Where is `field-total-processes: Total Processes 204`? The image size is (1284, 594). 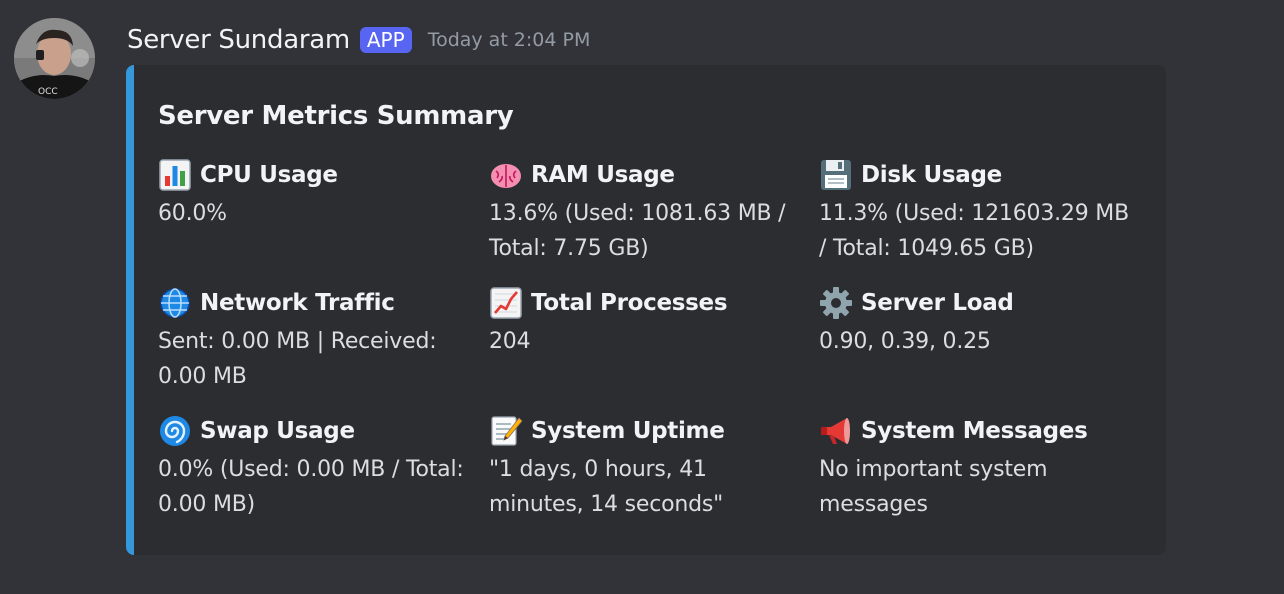 field-total-processes: Total Processes 204 is located at coordinates (647, 322).